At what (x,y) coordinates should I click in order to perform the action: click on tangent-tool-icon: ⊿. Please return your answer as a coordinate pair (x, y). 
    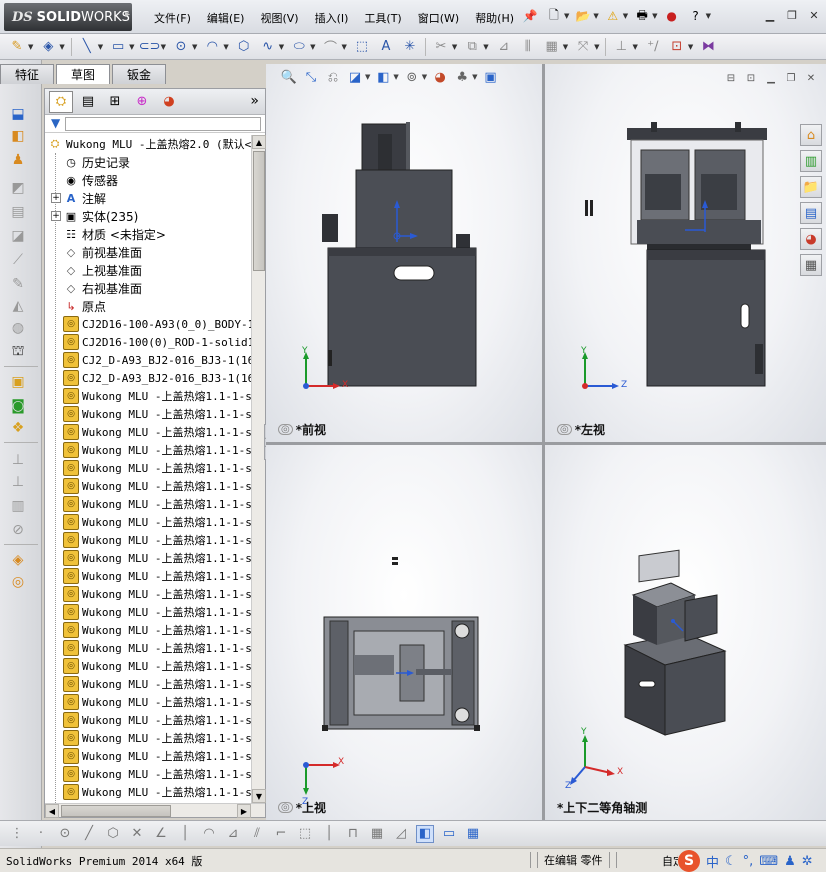
    Looking at the image, I should click on (233, 834).